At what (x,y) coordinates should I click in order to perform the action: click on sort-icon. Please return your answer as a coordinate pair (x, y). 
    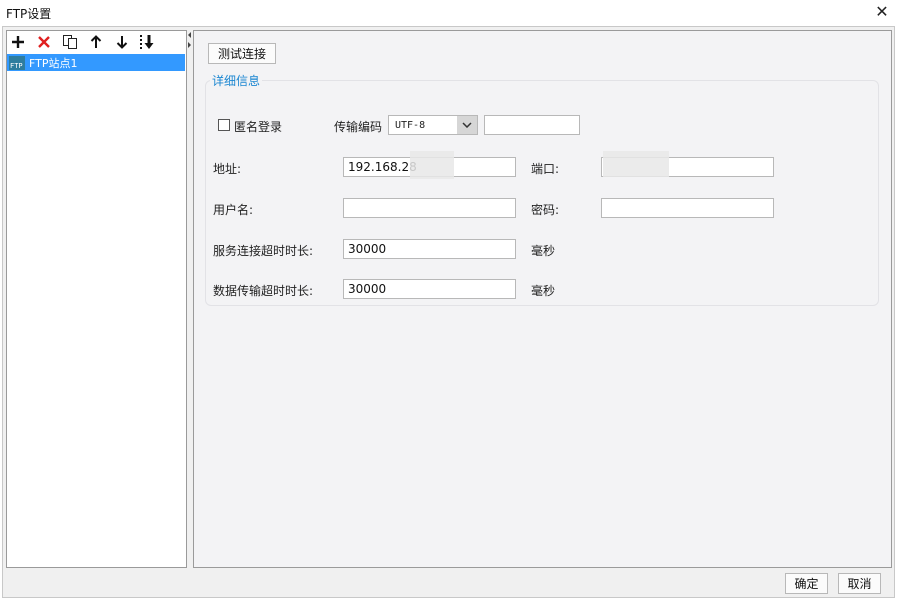
    Looking at the image, I should click on (148, 42).